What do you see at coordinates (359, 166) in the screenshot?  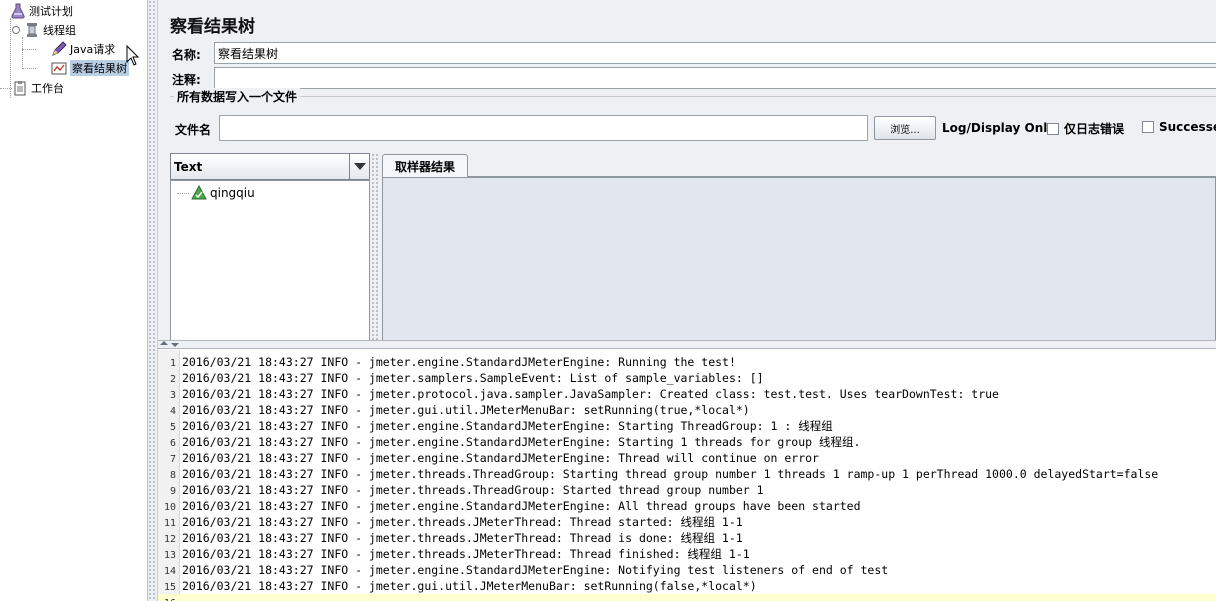 I see `chevron-down-icon` at bounding box center [359, 166].